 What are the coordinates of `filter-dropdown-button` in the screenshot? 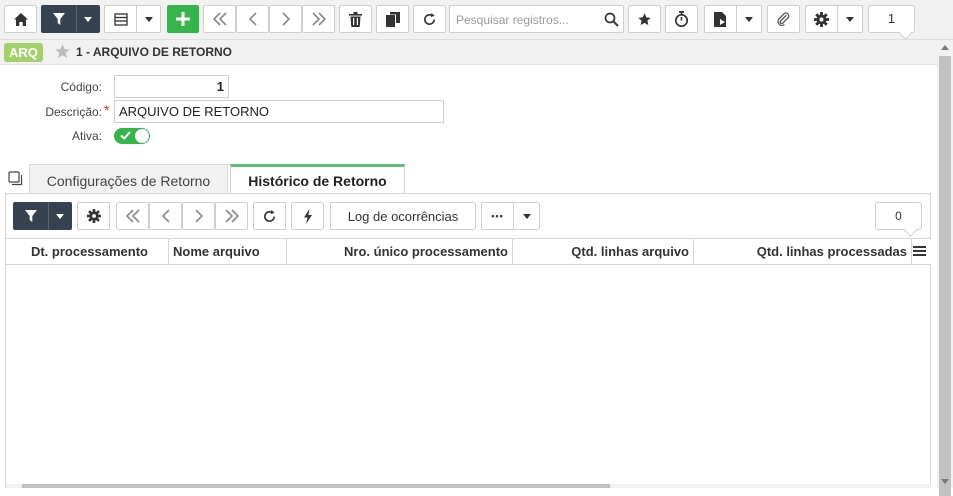 It's located at (88, 19).